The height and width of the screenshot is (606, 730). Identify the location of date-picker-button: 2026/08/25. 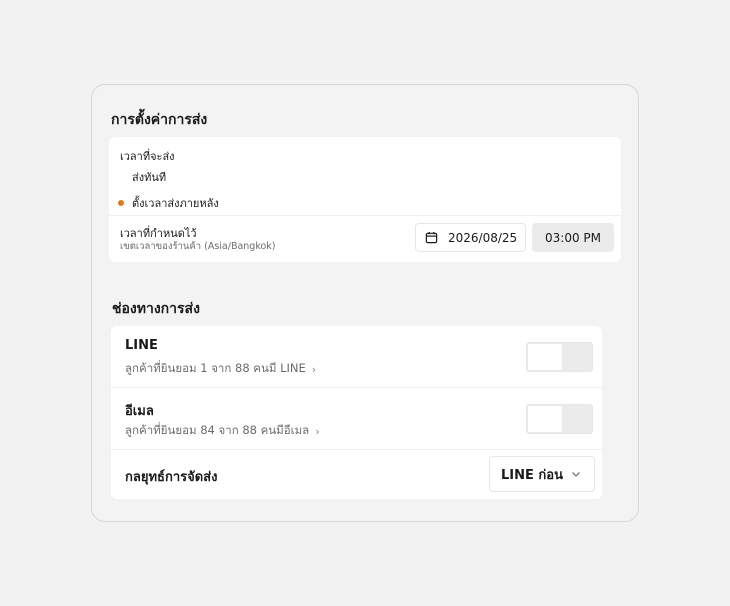
(470, 237).